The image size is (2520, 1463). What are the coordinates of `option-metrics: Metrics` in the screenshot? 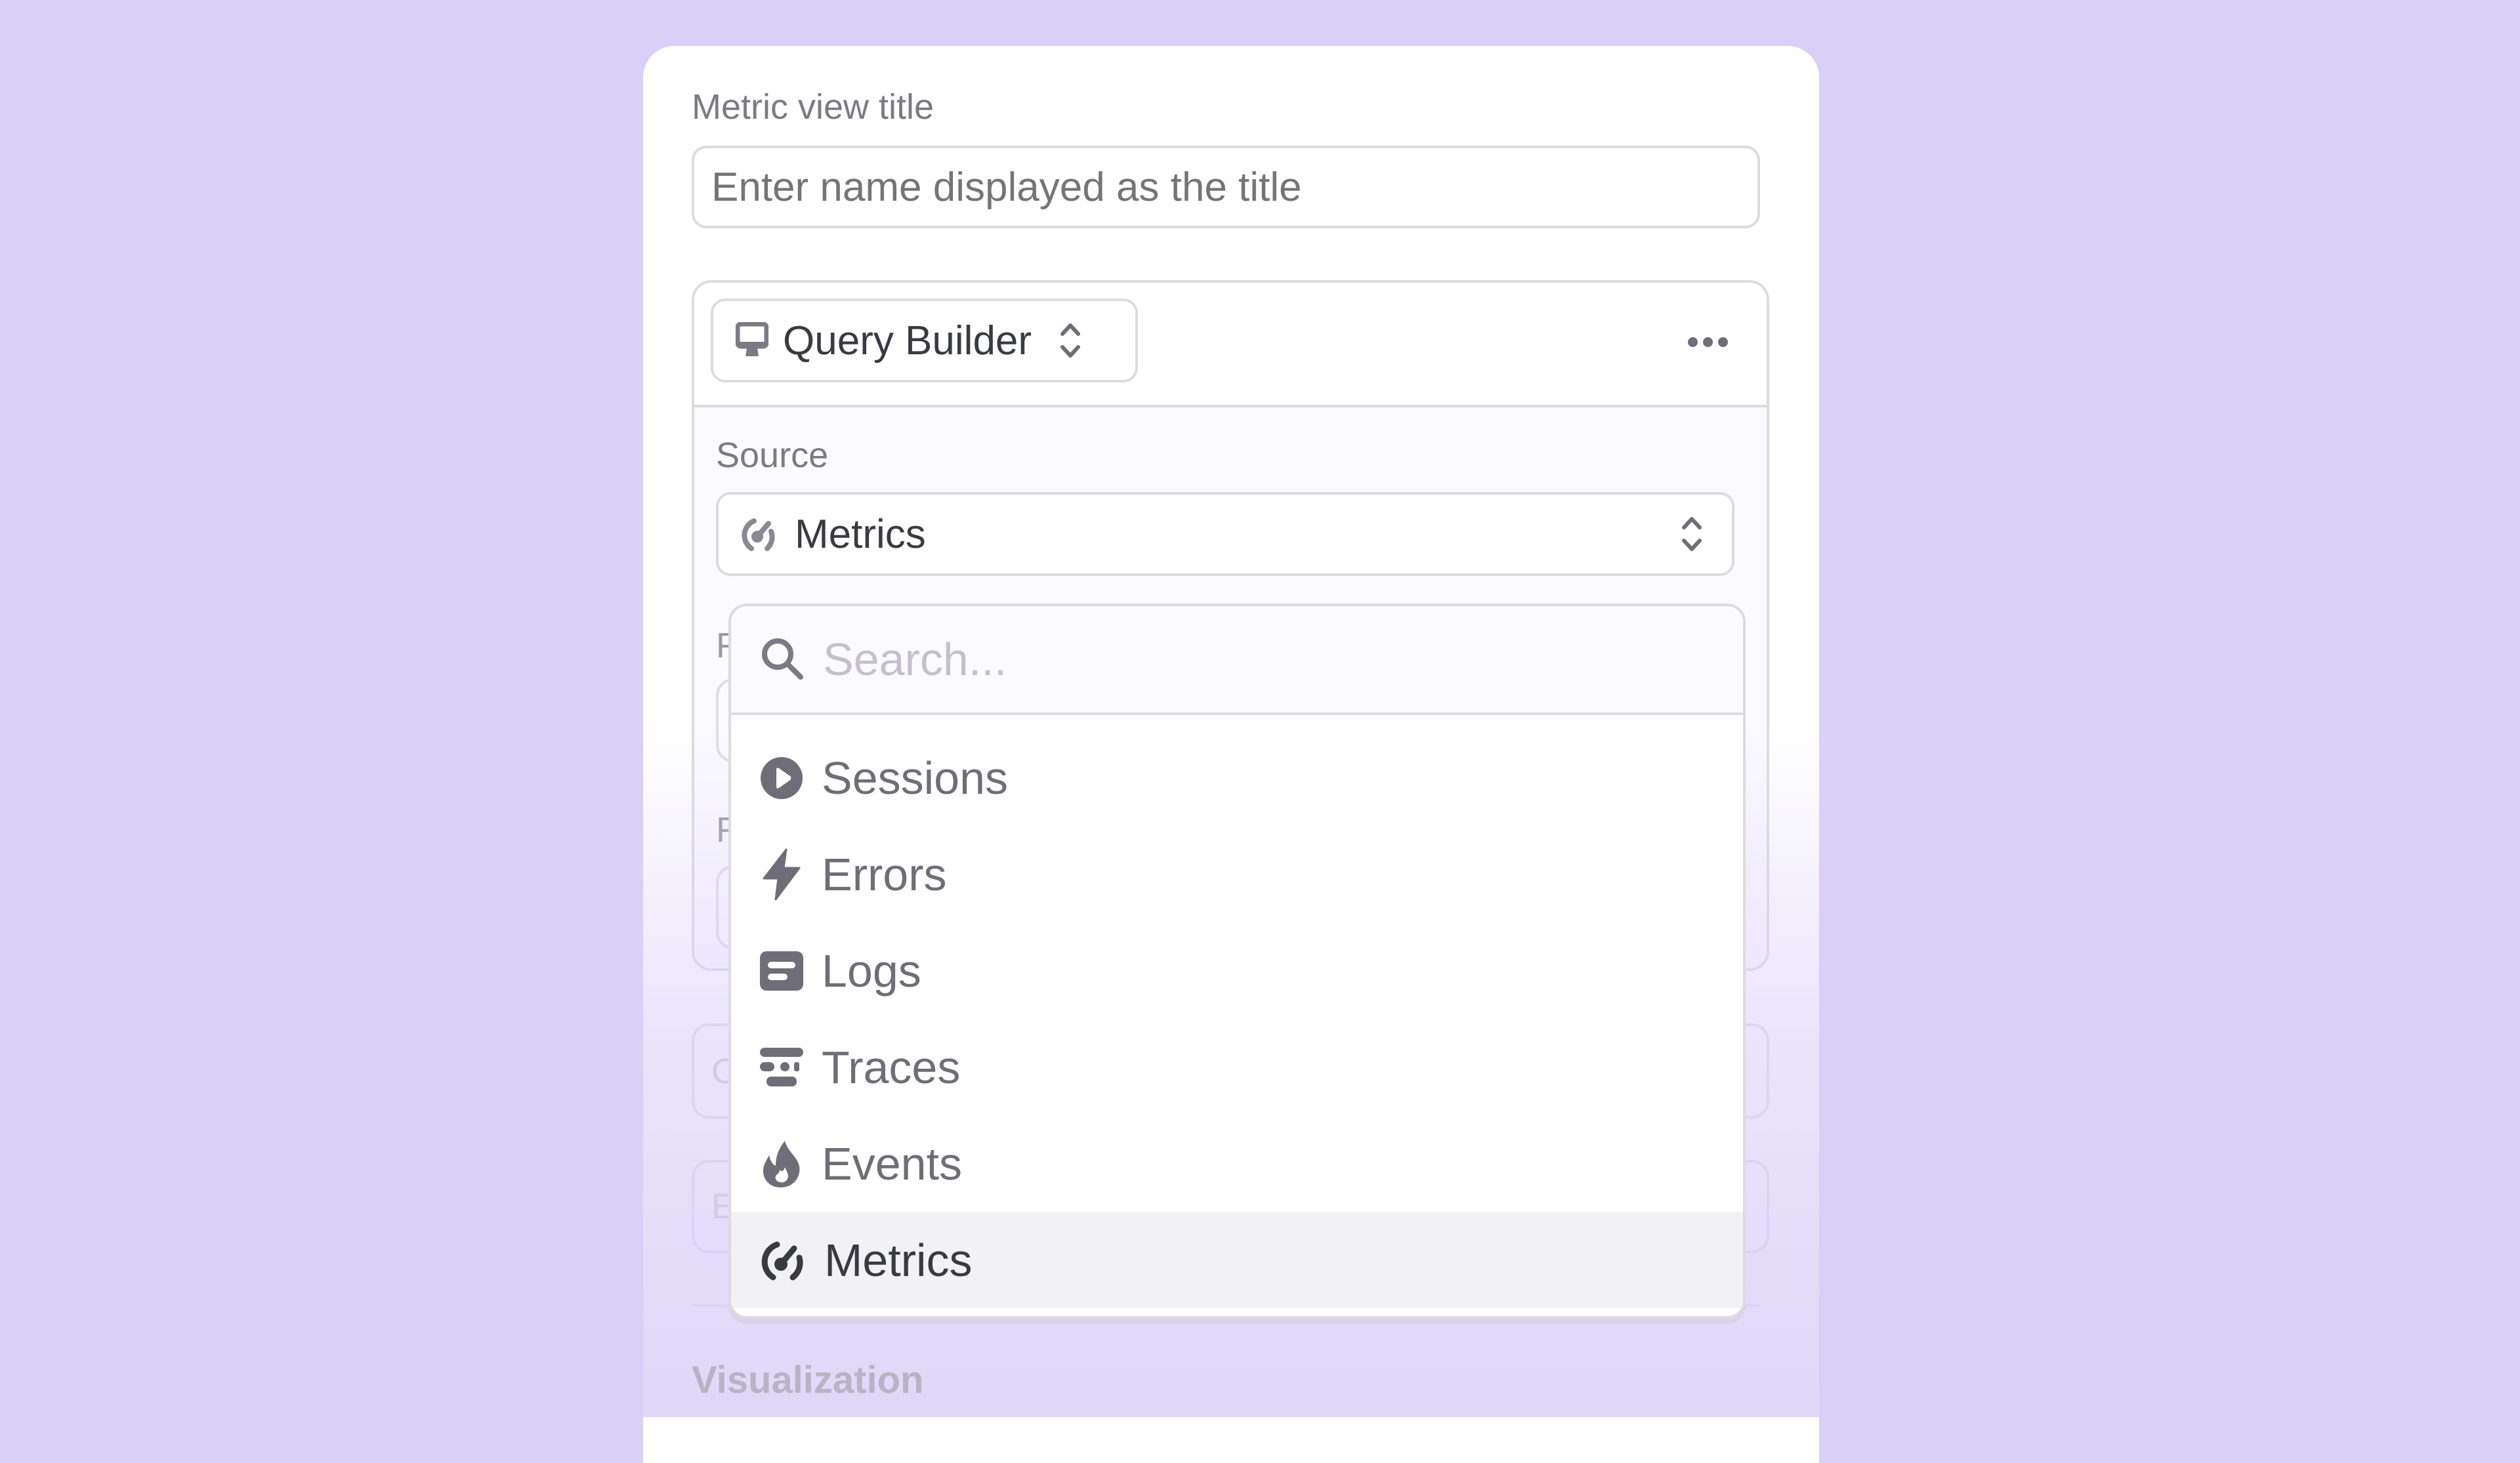 It's located at (1237, 1260).